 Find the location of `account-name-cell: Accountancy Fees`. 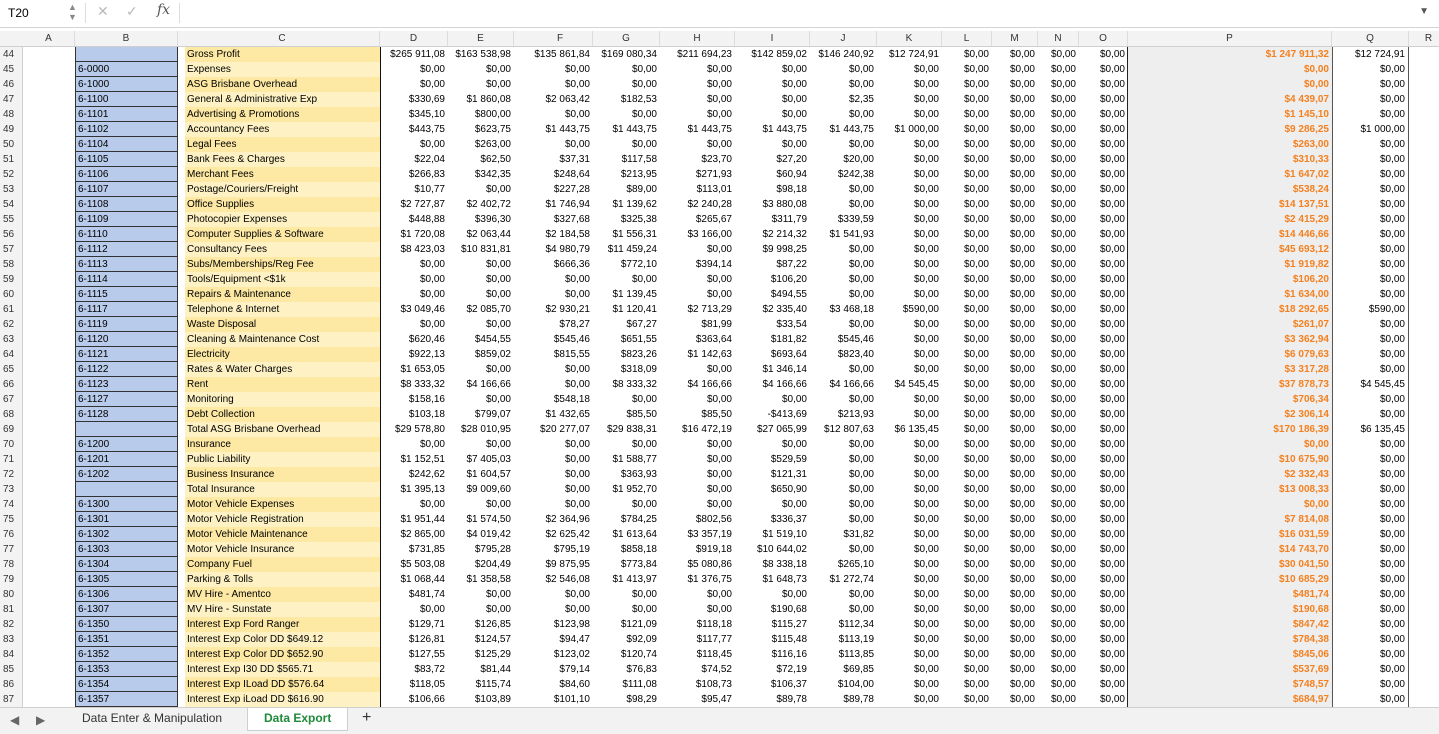

account-name-cell: Accountancy Fees is located at coordinates (282, 129).